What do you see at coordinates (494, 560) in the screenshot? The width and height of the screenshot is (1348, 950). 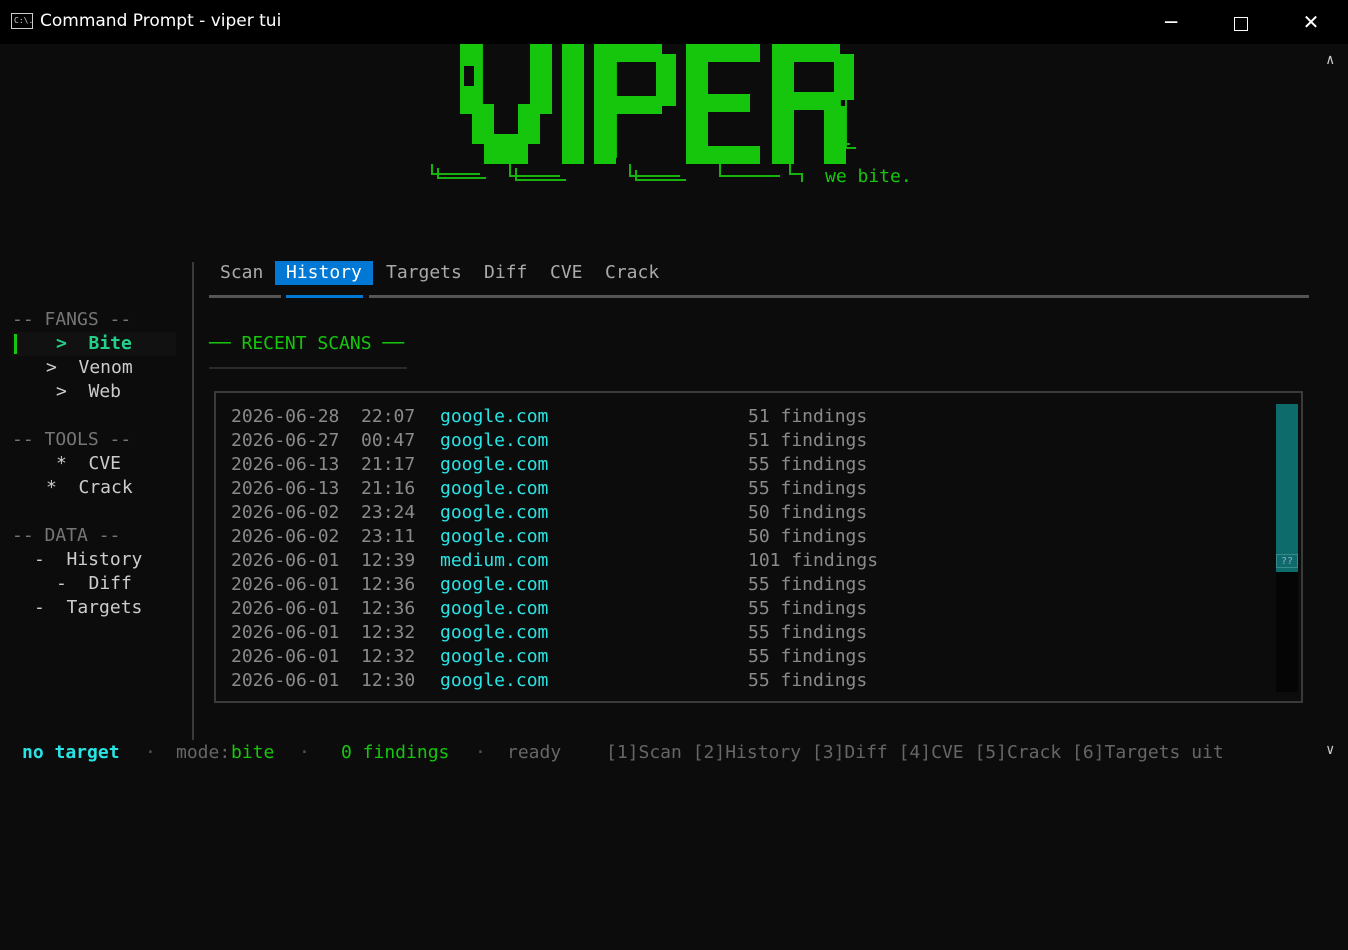 I see `scan-host: medium.com` at bounding box center [494, 560].